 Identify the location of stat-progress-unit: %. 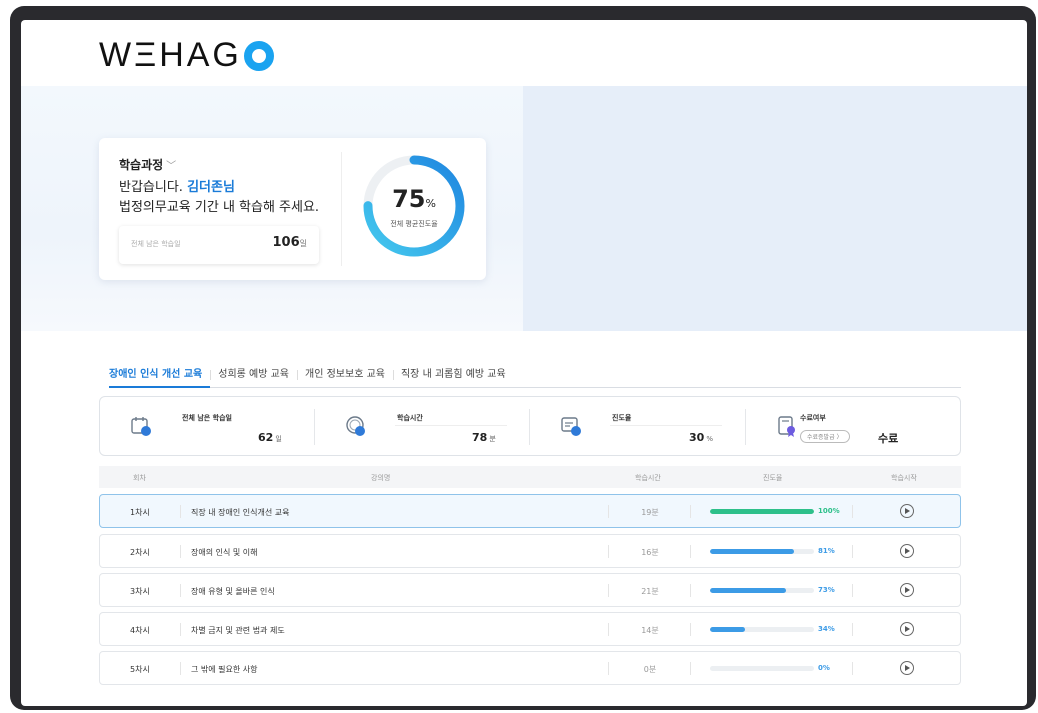
(709, 439).